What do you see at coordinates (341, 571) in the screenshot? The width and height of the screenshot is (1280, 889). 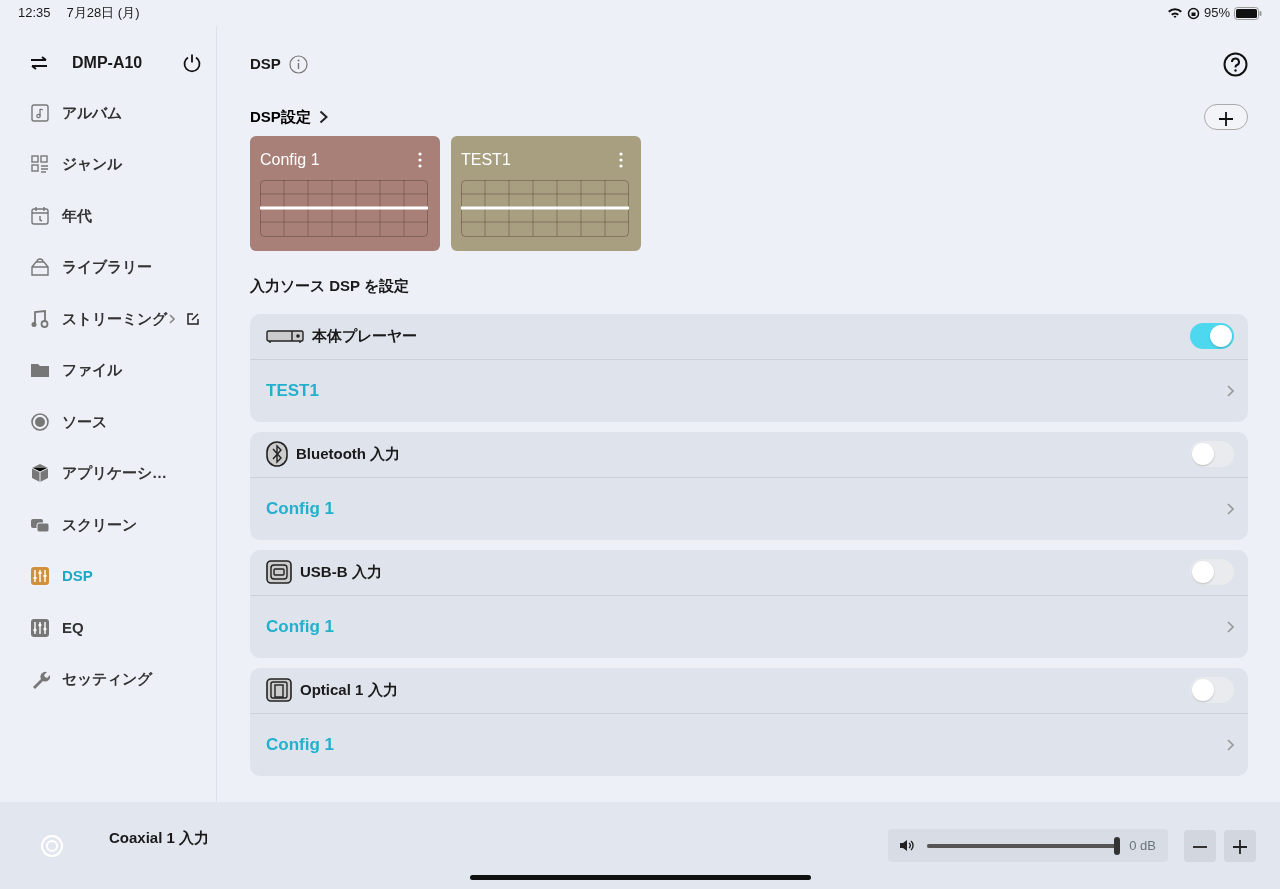 I see `source-name: USB-B 入力` at bounding box center [341, 571].